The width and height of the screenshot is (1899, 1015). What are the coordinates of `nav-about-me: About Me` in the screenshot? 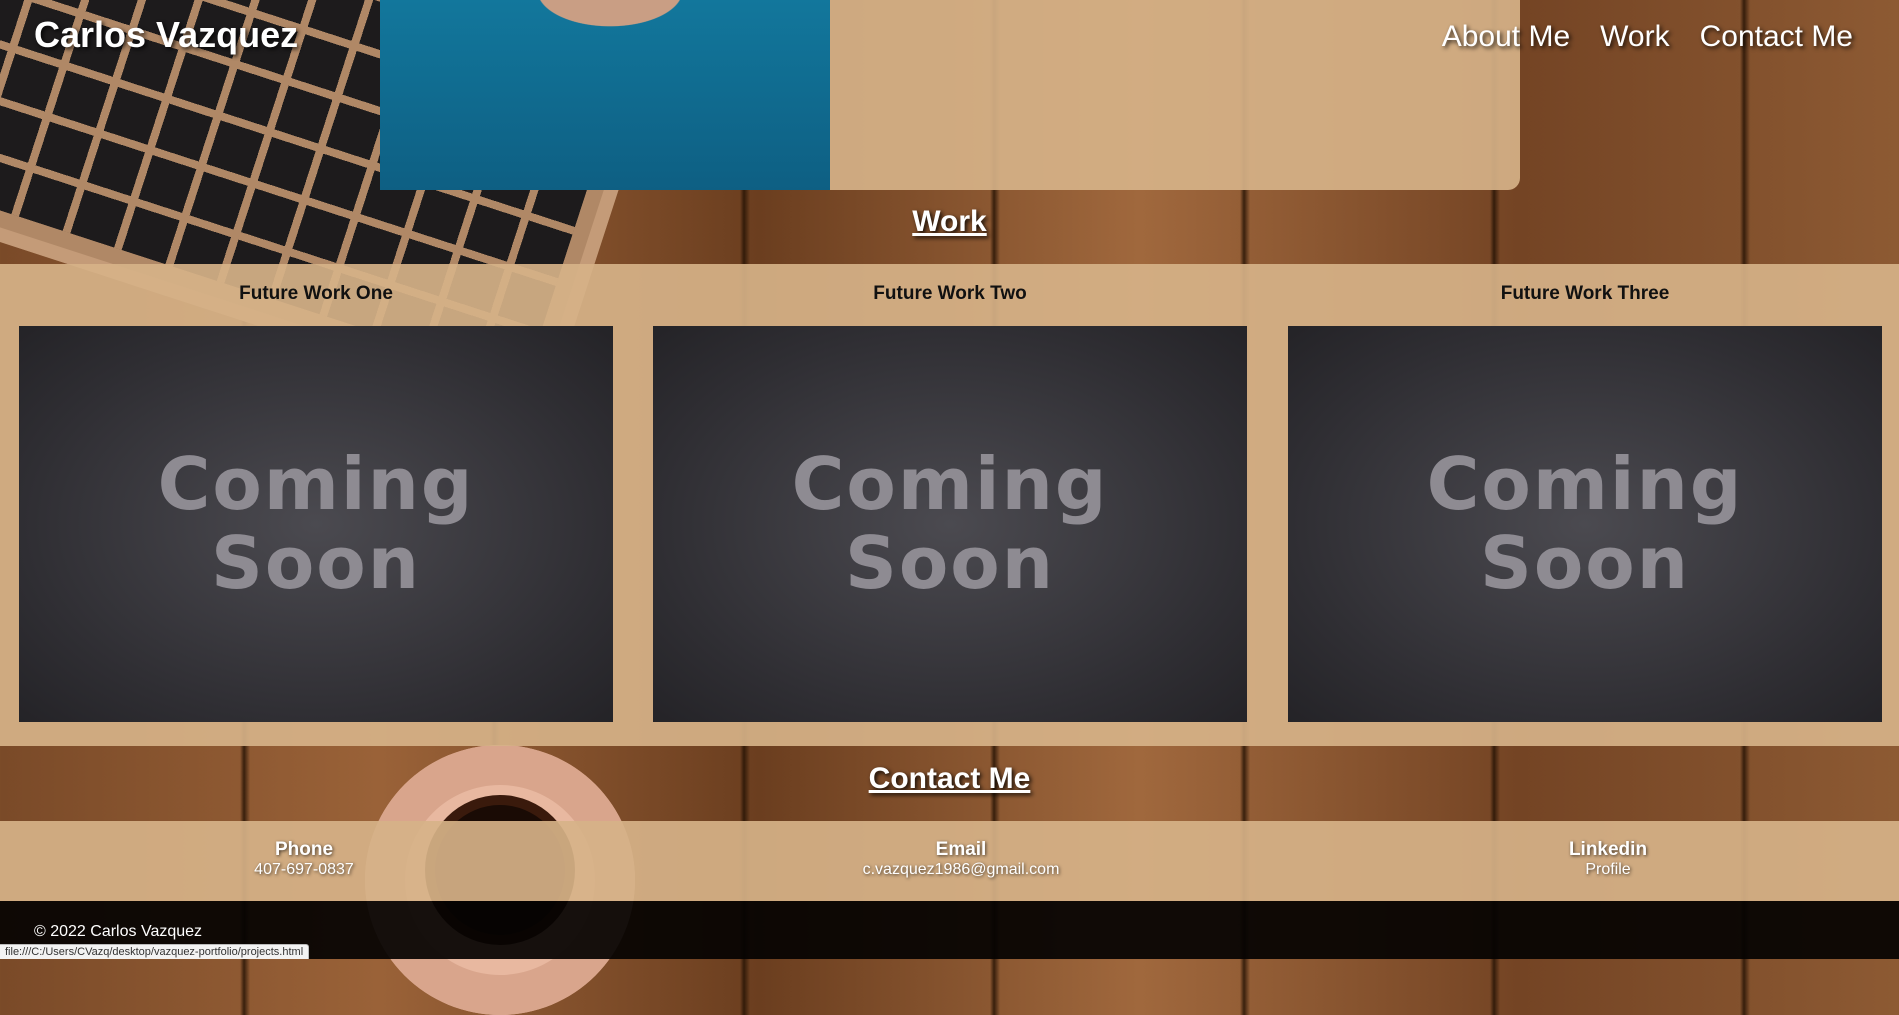 It's located at (1506, 37).